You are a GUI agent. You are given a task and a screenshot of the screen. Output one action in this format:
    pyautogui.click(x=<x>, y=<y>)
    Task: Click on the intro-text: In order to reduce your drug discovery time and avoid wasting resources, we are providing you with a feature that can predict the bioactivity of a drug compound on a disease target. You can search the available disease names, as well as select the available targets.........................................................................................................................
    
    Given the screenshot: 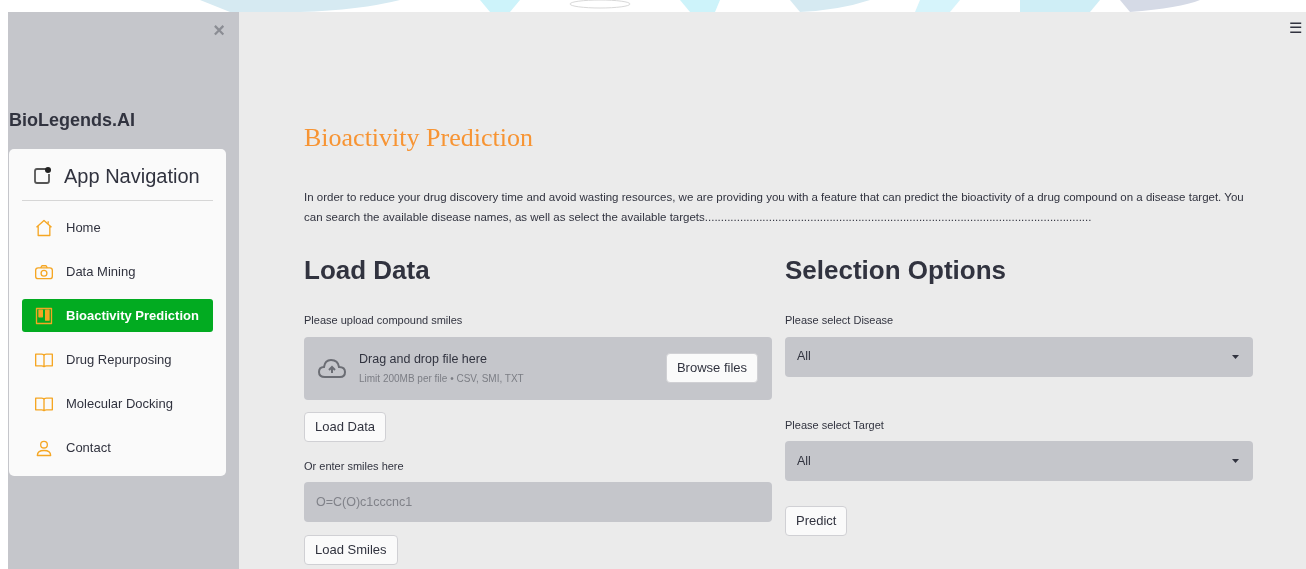 What is the action you would take?
    pyautogui.click(x=774, y=207)
    